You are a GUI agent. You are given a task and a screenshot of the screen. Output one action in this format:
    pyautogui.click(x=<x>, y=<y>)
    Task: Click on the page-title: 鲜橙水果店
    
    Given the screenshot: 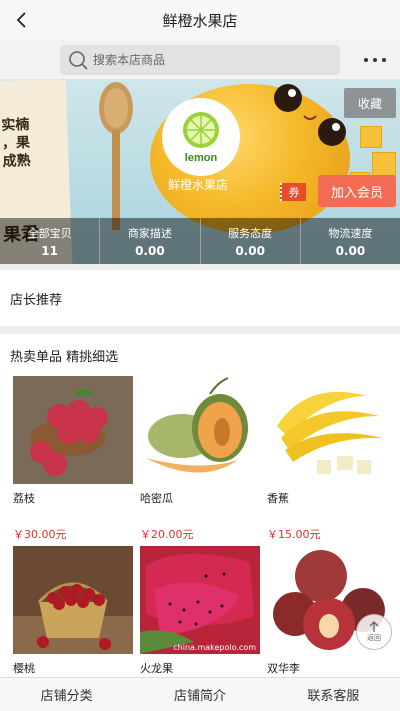 What is the action you would take?
    pyautogui.click(x=200, y=20)
    